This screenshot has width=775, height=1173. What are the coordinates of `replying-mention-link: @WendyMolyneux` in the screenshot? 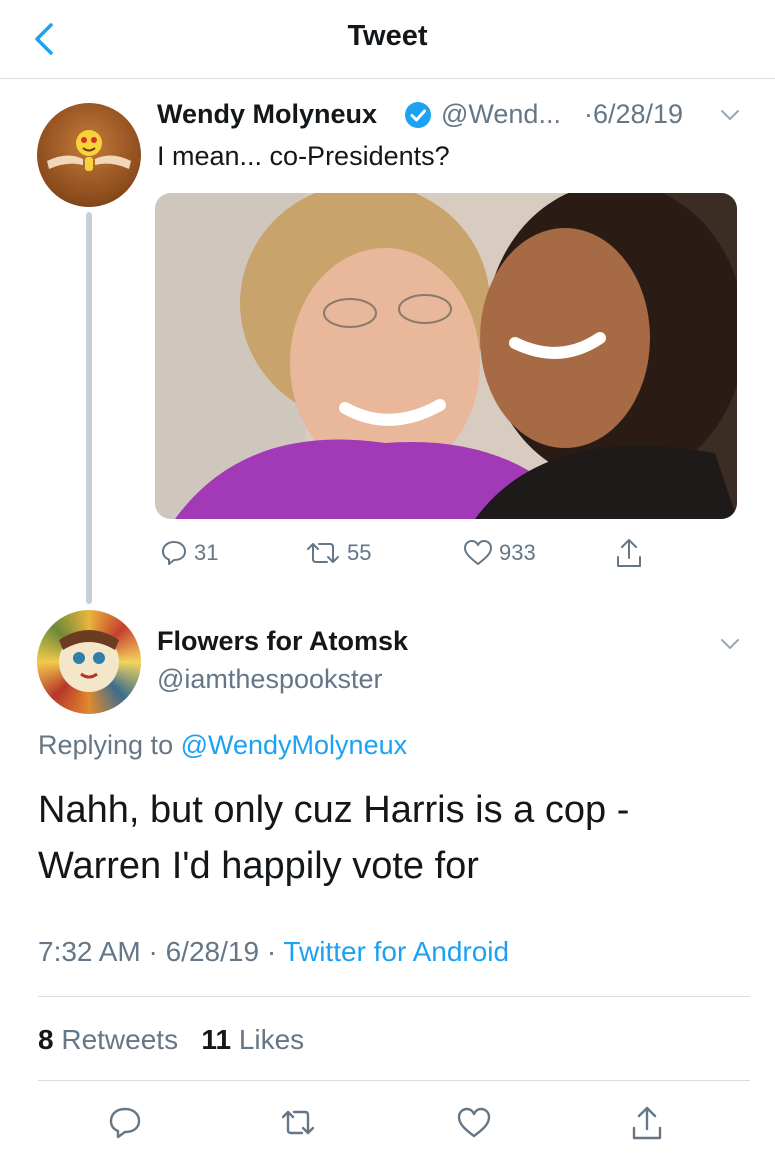 It's located at (294, 745).